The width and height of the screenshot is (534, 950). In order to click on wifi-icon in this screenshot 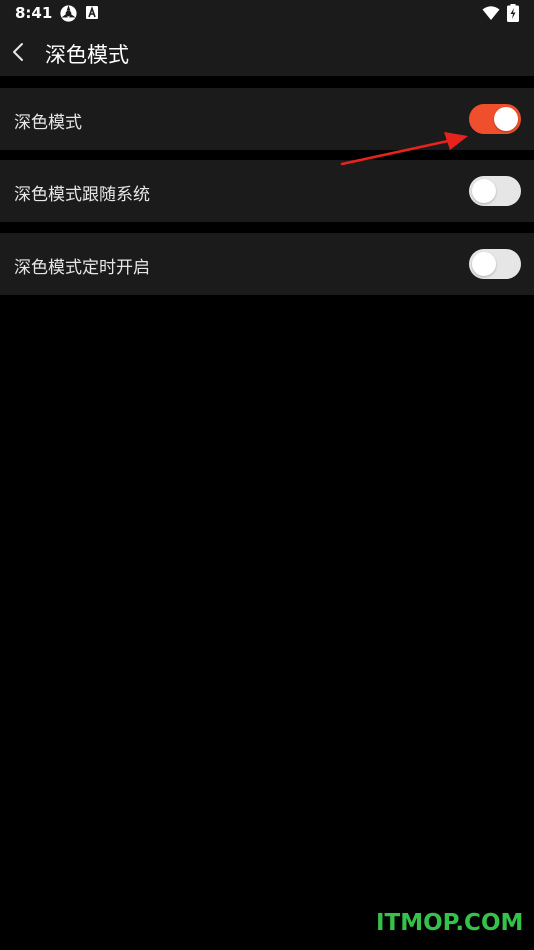, I will do `click(491, 13)`.